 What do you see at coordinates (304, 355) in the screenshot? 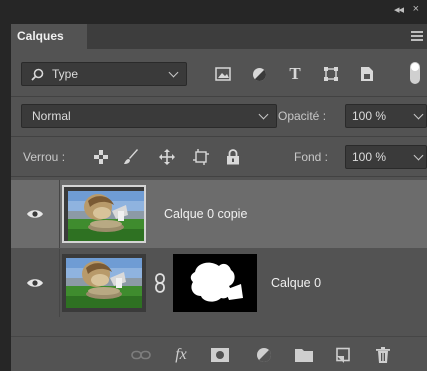
I see `new-group-icon` at bounding box center [304, 355].